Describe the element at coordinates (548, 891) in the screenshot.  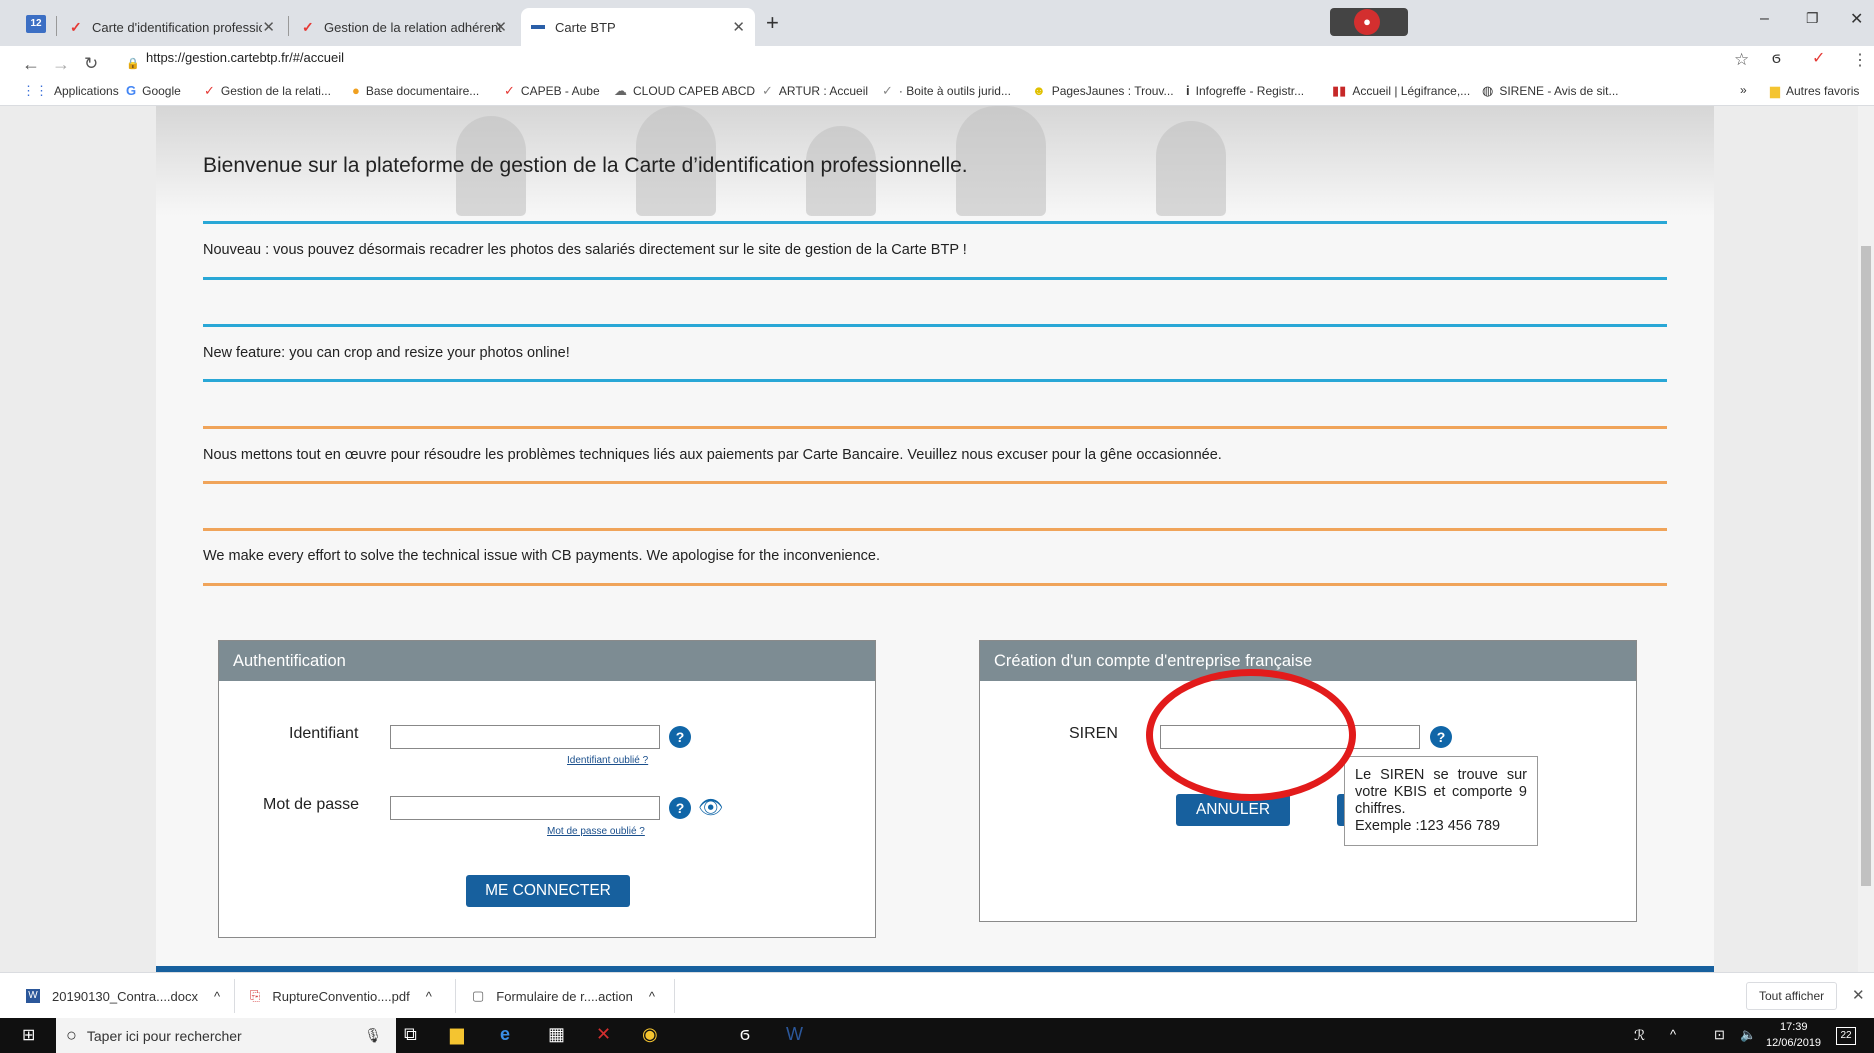
I see `login-button: ME CONNECTER` at that location.